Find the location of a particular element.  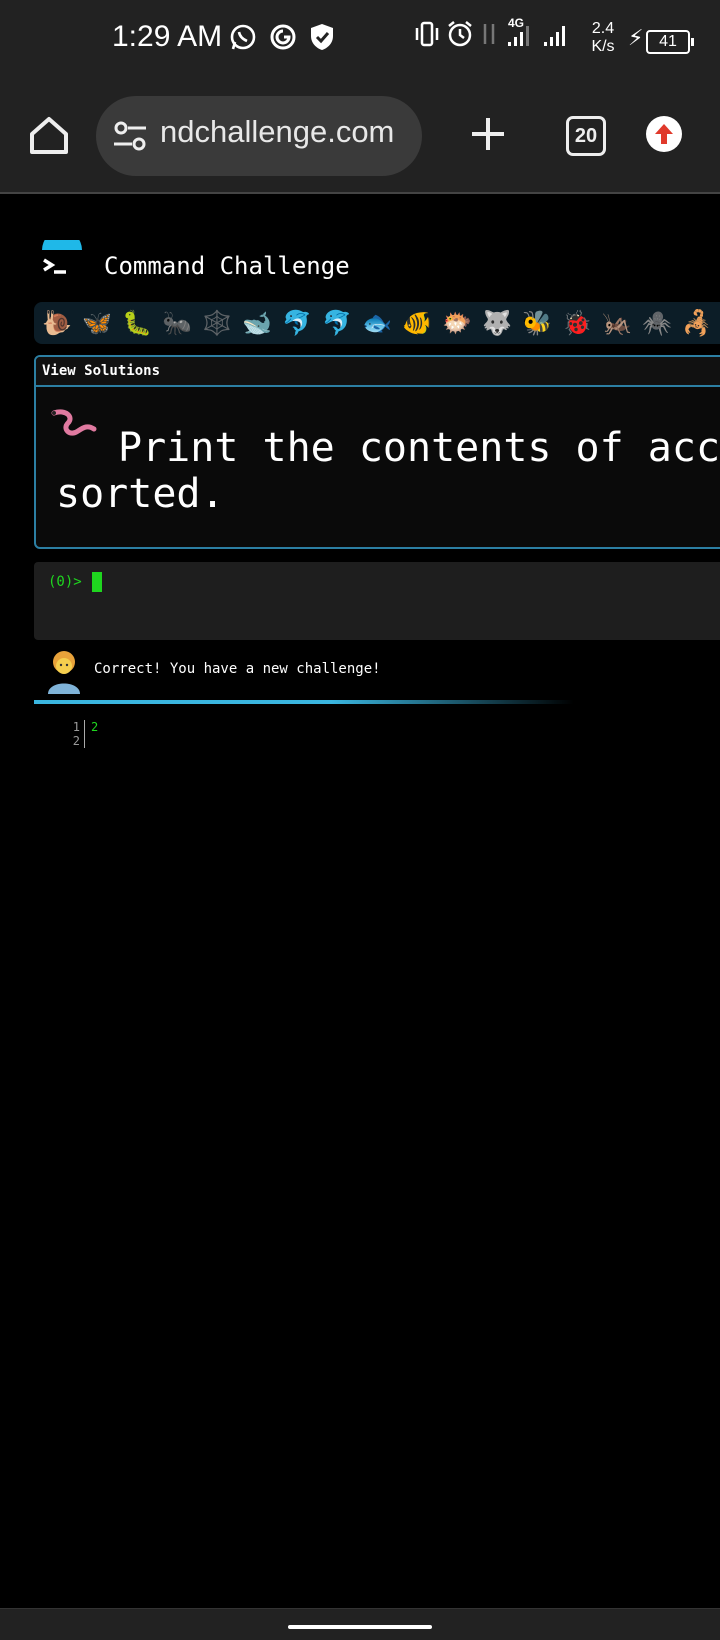

net-speed: 2.4 K/s is located at coordinates (603, 37).